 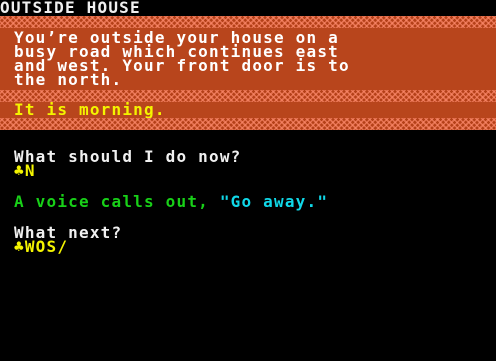 I want to click on command-input-line: ♣WOS/, so click(x=41, y=246).